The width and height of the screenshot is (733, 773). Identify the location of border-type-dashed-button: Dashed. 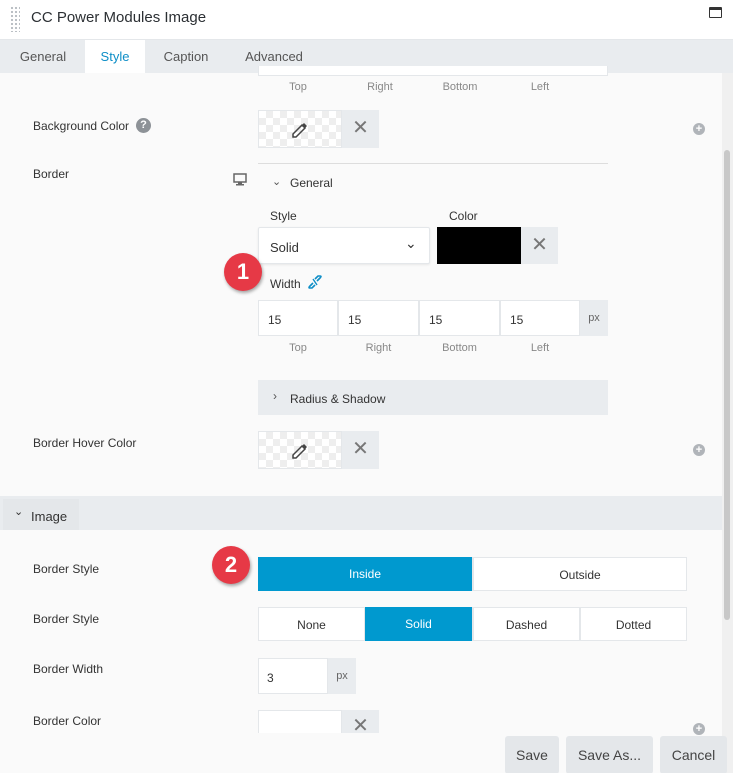
(526, 624).